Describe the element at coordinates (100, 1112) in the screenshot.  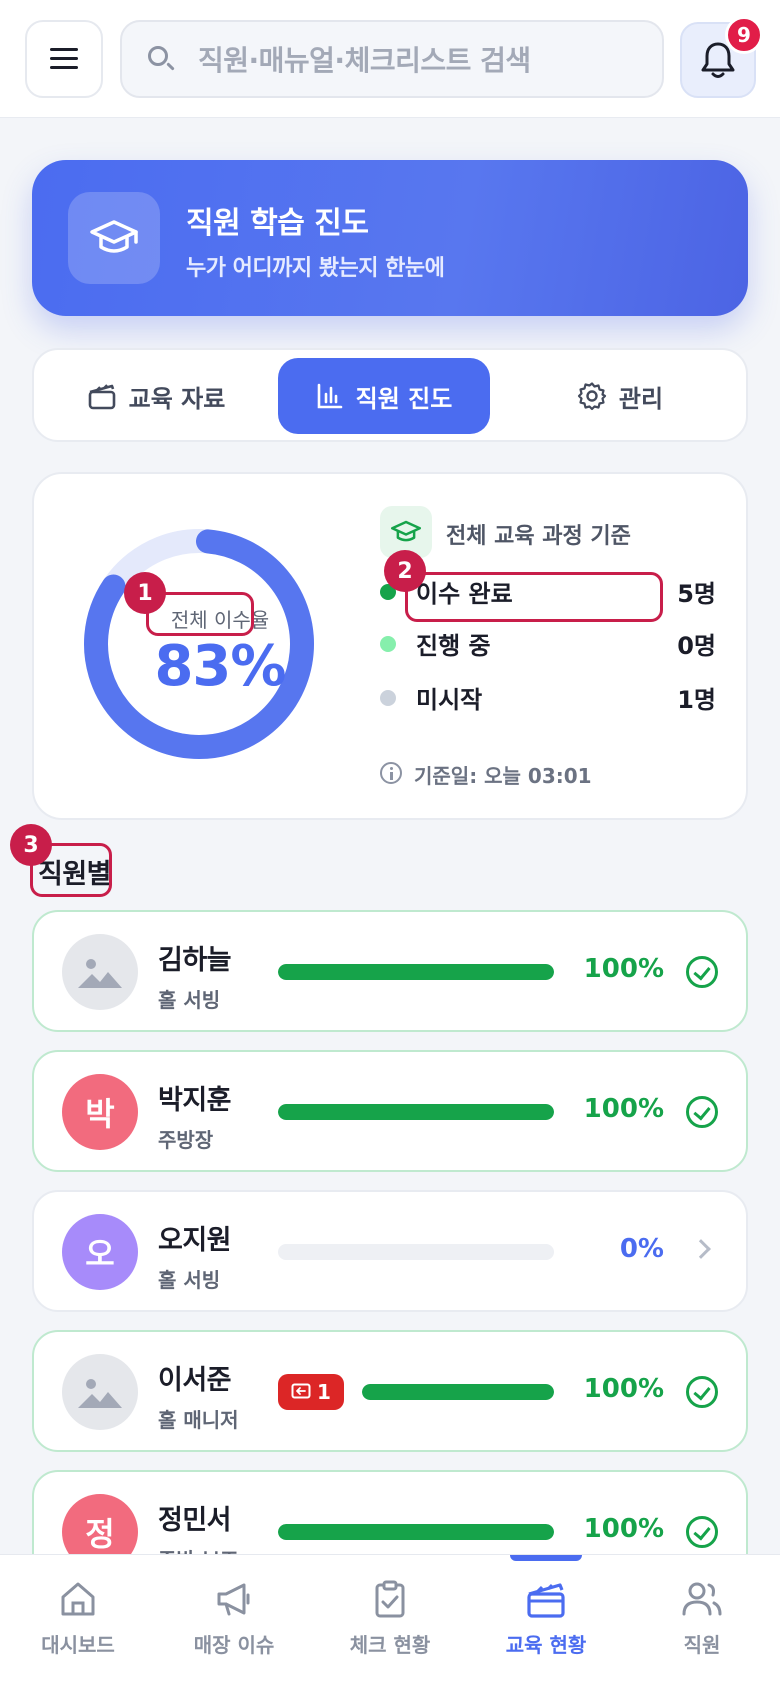
I see `avatar: 박` at that location.